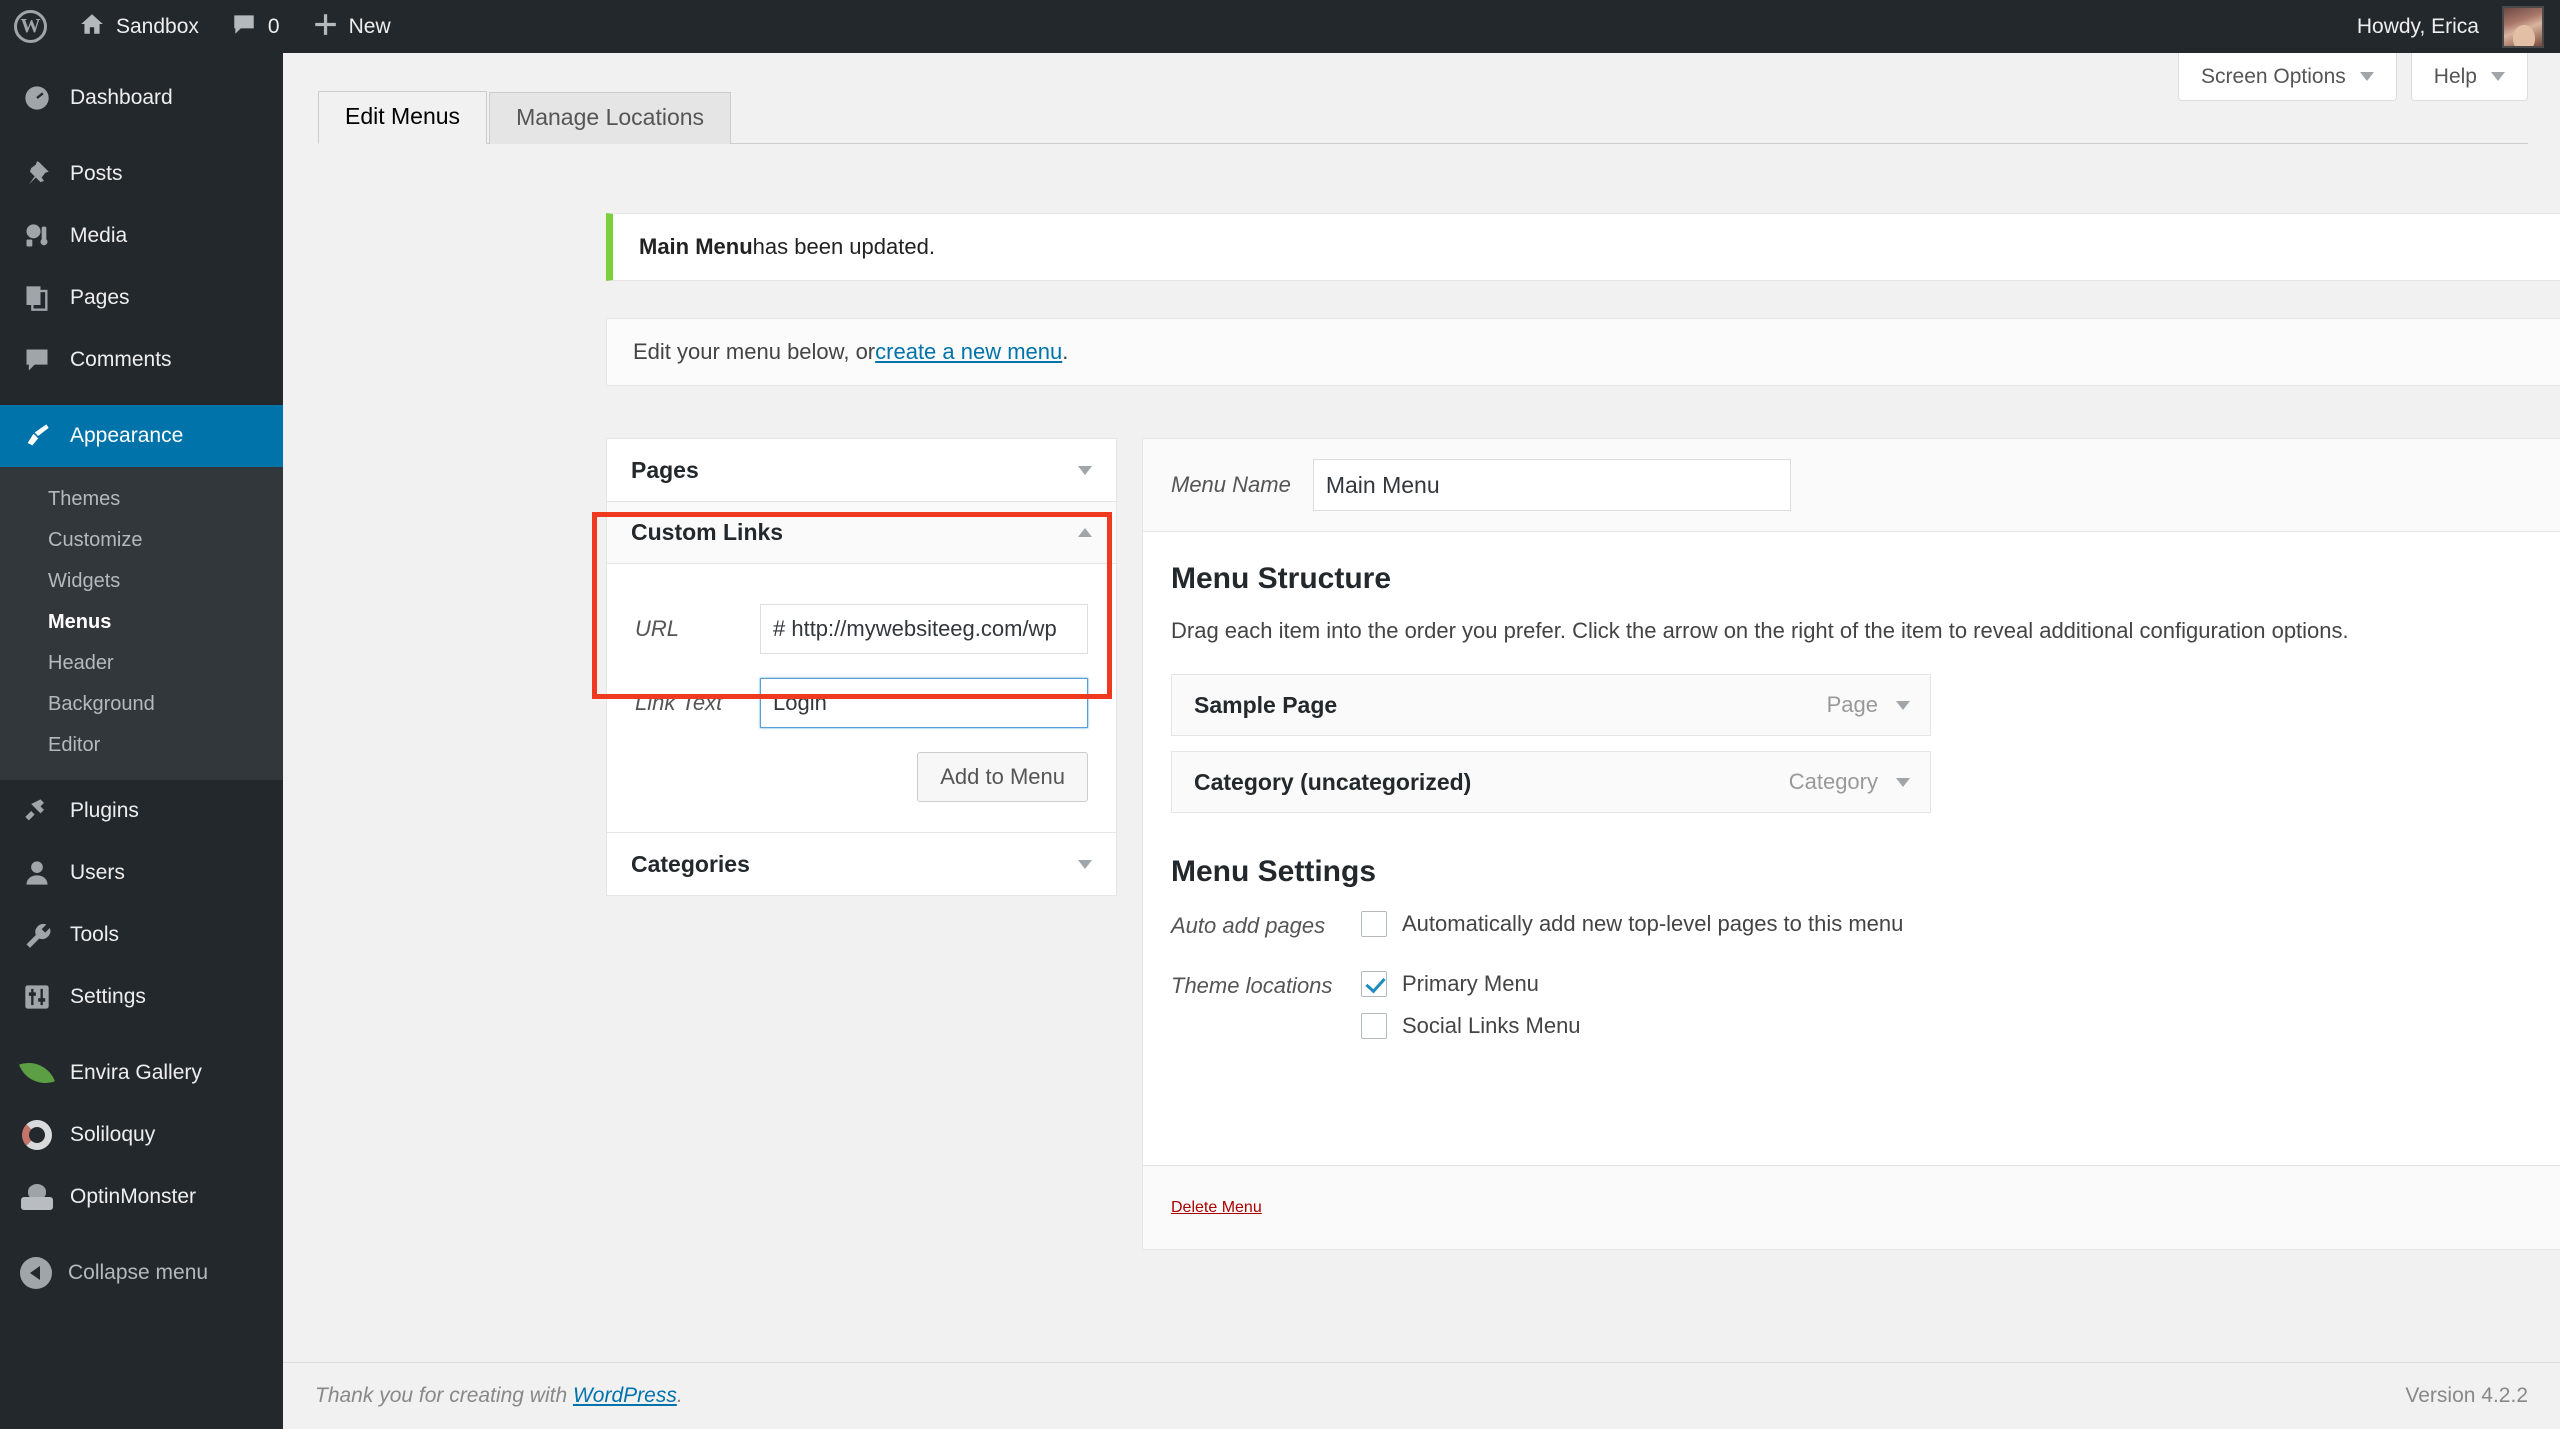  Describe the element at coordinates (861, 533) in the screenshot. I see `accordion-head-custom-links: Custom Links` at that location.